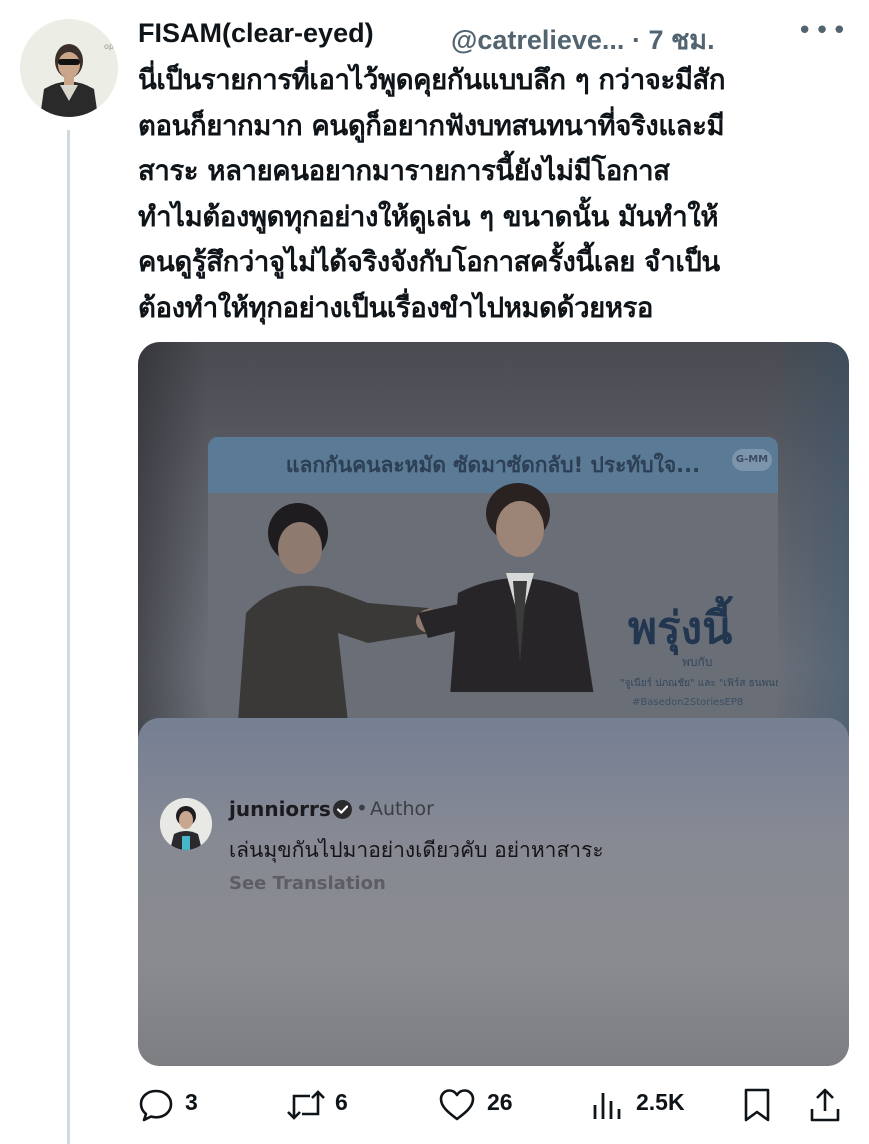 This screenshot has width=869, height=1144. I want to click on more-dots-icon: •••, so click(823, 31).